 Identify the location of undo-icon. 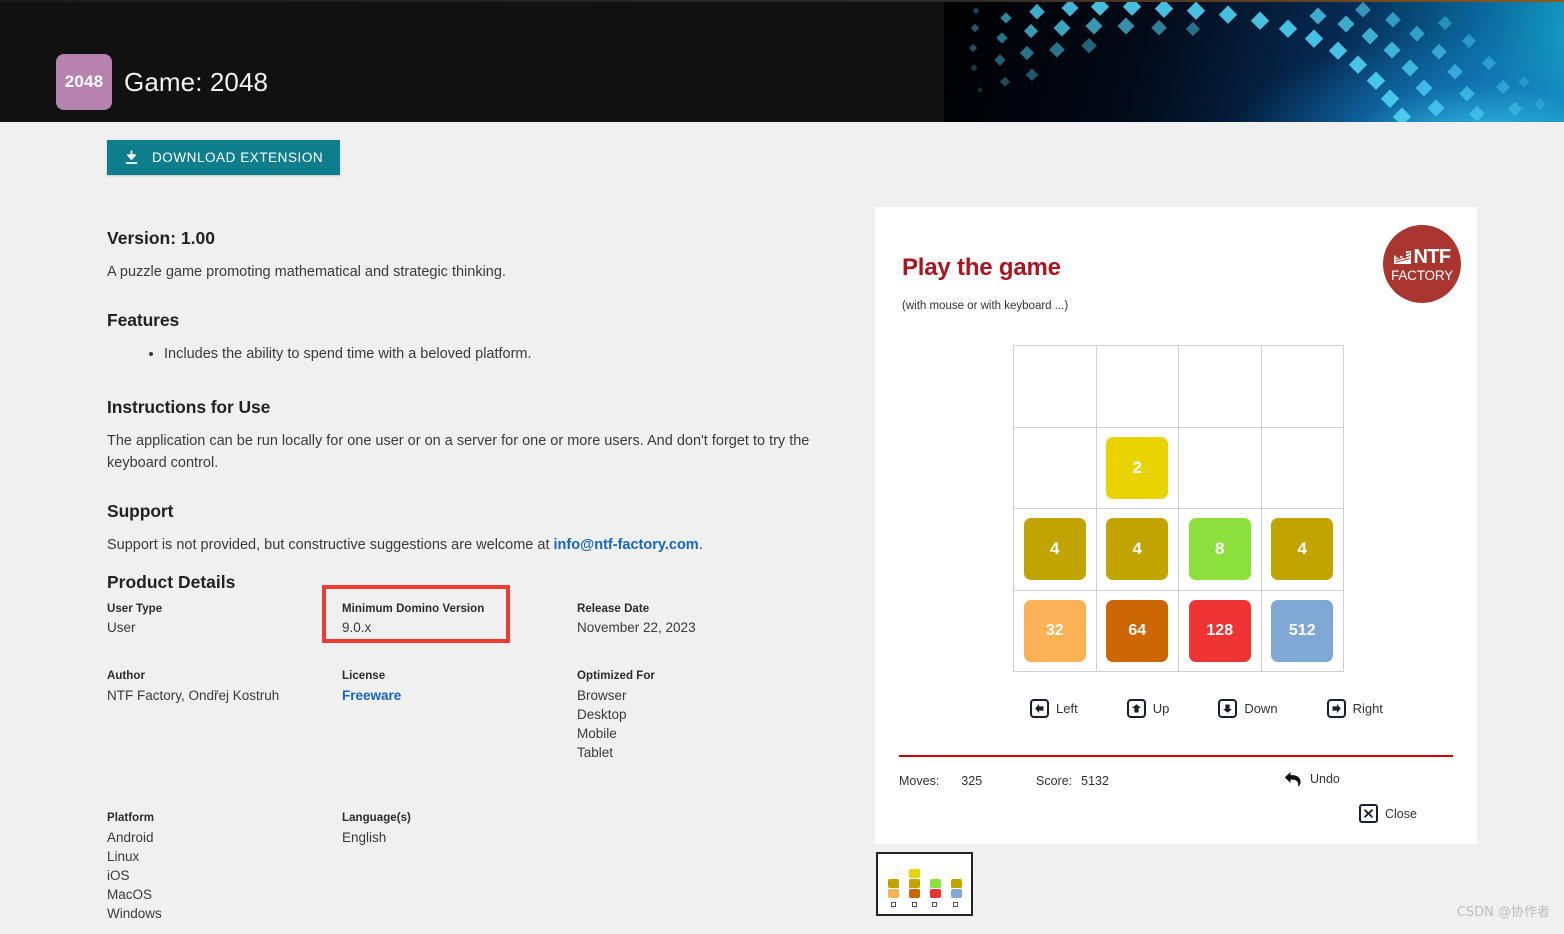
(1292, 779).